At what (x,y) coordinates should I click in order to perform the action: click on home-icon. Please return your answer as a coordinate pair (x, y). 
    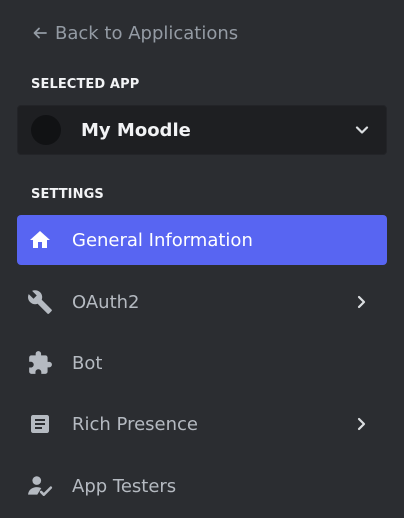
    Looking at the image, I should click on (40, 240).